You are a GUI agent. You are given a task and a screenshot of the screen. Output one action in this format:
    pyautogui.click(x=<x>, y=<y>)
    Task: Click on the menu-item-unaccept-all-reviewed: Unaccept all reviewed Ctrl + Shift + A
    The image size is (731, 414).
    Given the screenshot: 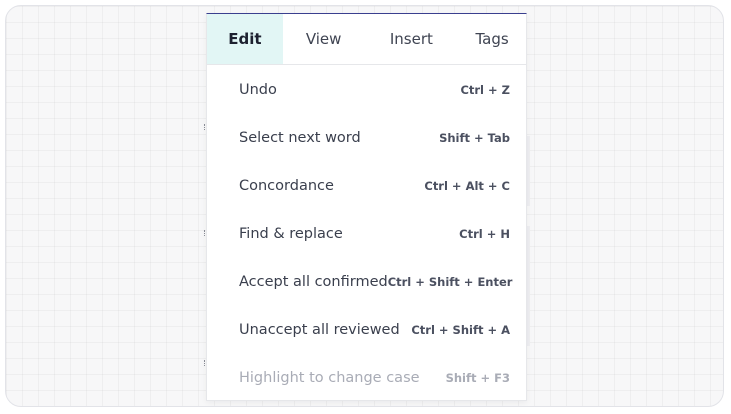 What is the action you would take?
    pyautogui.click(x=366, y=330)
    